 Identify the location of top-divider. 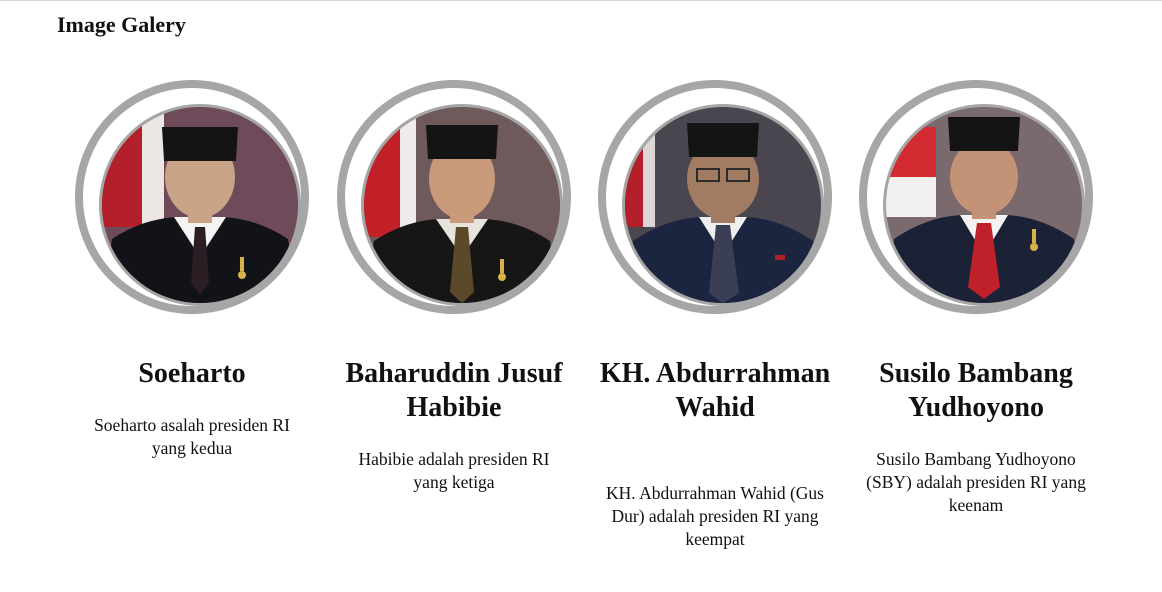
(581, 0).